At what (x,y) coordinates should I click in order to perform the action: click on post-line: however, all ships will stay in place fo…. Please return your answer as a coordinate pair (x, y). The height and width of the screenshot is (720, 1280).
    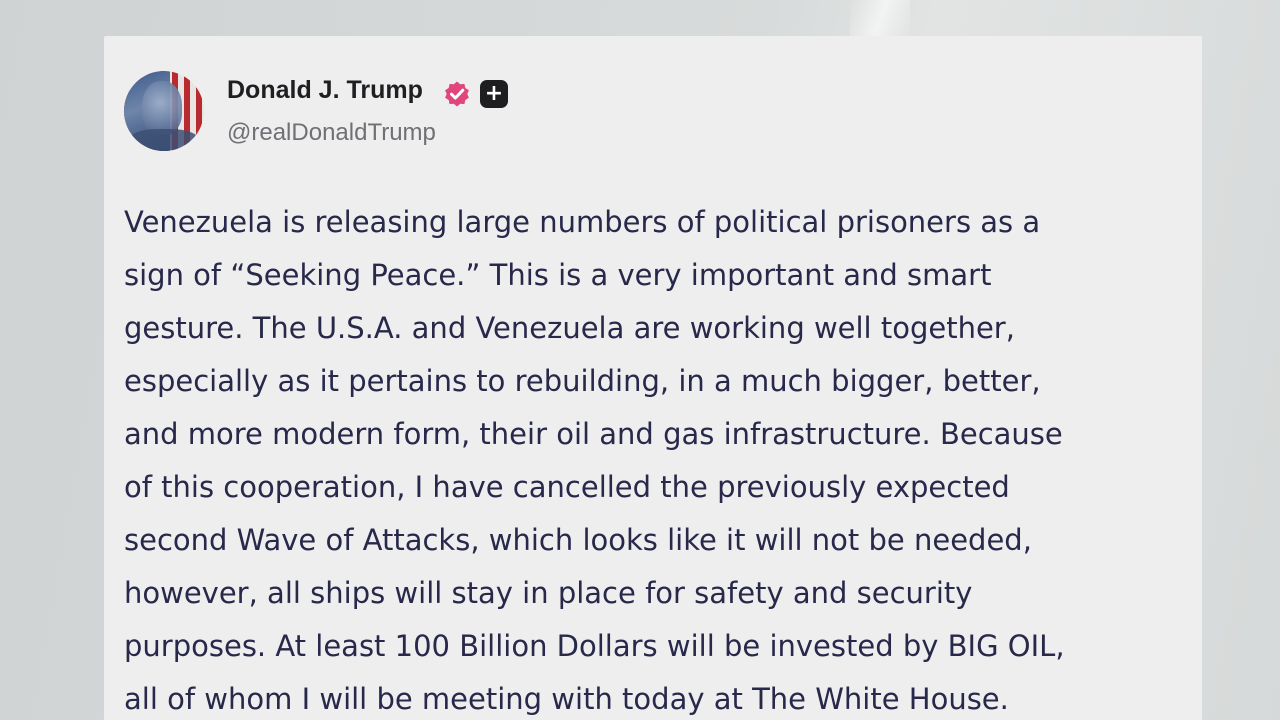
    Looking at the image, I should click on (548, 593).